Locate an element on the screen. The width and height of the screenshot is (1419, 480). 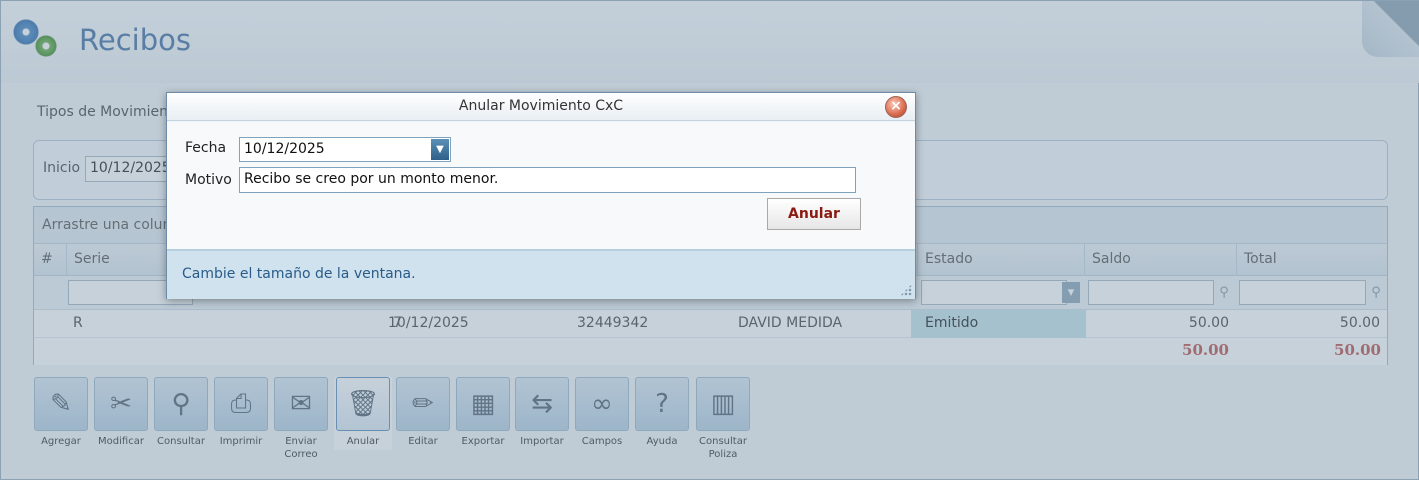
motivo-input: Recibo se creo por un monto menor. is located at coordinates (547, 180).